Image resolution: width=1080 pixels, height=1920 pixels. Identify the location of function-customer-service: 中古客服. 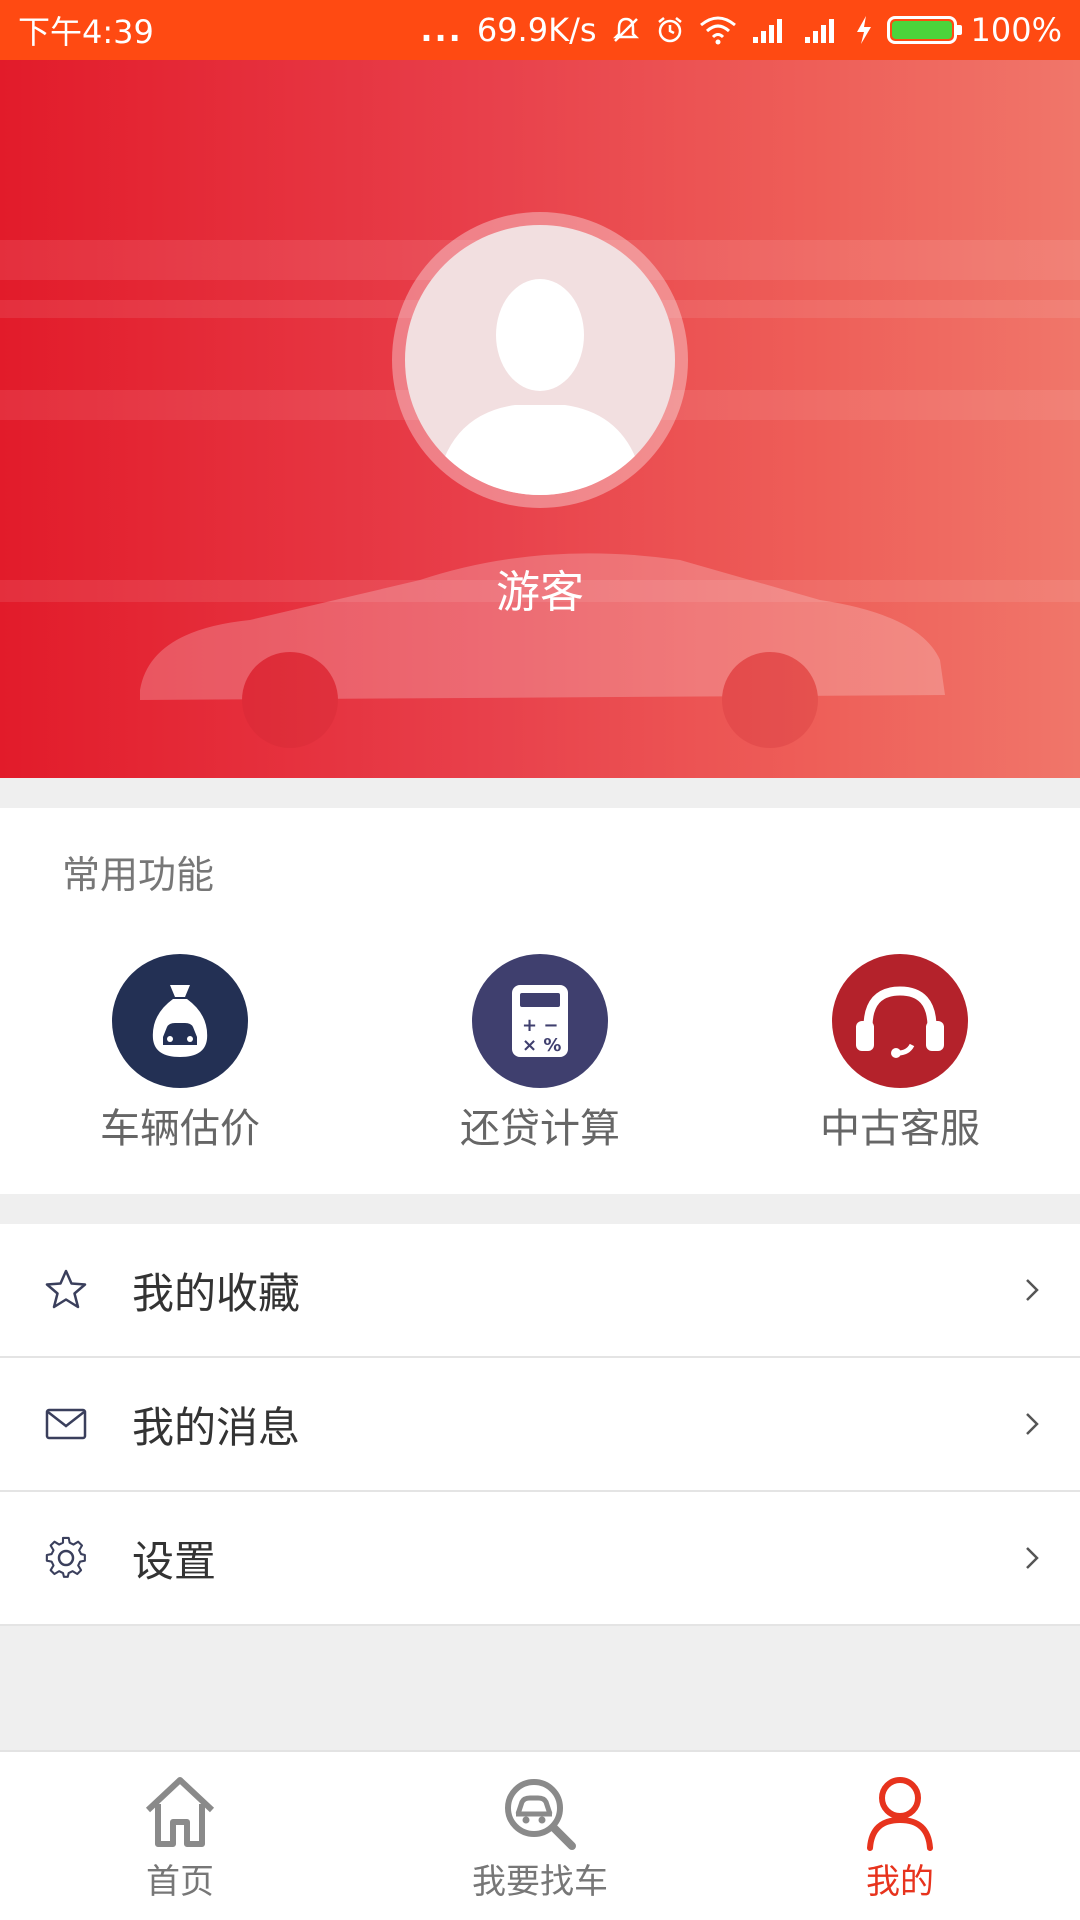
(900, 1054).